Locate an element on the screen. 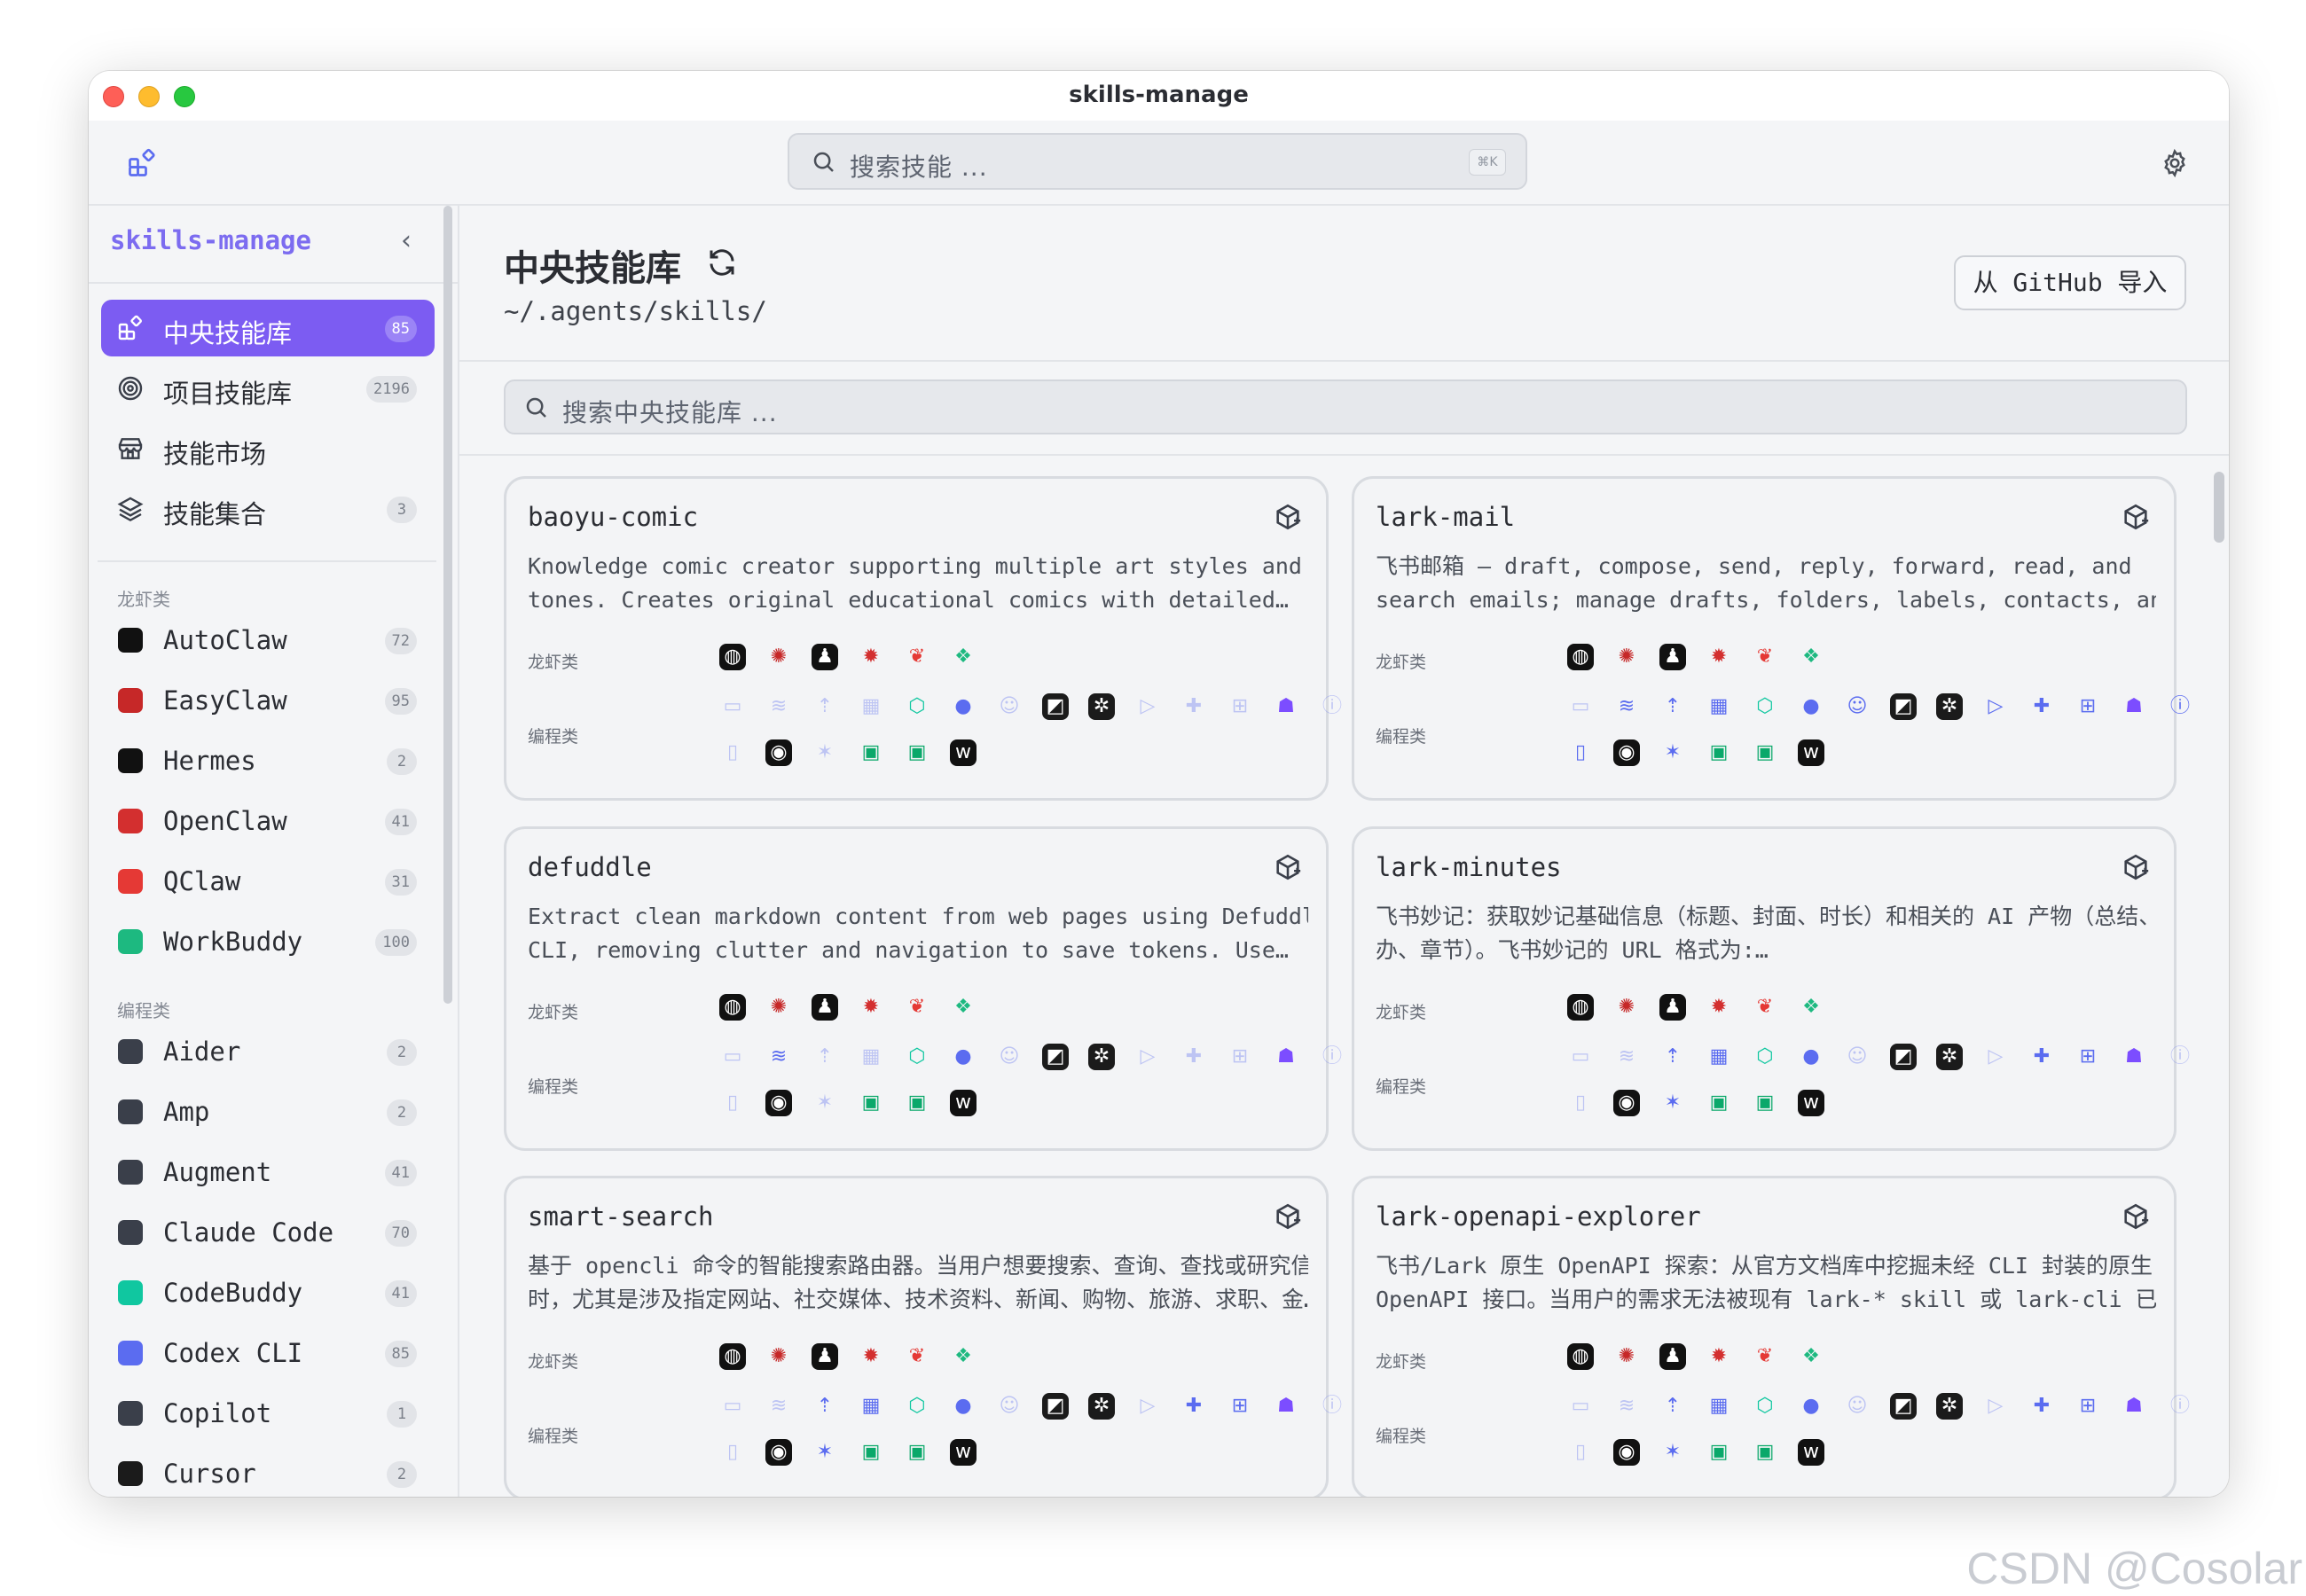 This screenshot has height=1596, width=2306. sidebar-item-skill-collections: 技能集合 3 is located at coordinates (268, 509).